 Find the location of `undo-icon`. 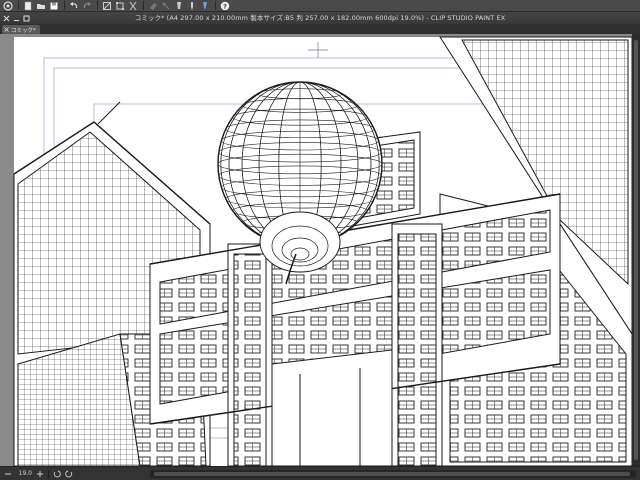

undo-icon is located at coordinates (73, 6).